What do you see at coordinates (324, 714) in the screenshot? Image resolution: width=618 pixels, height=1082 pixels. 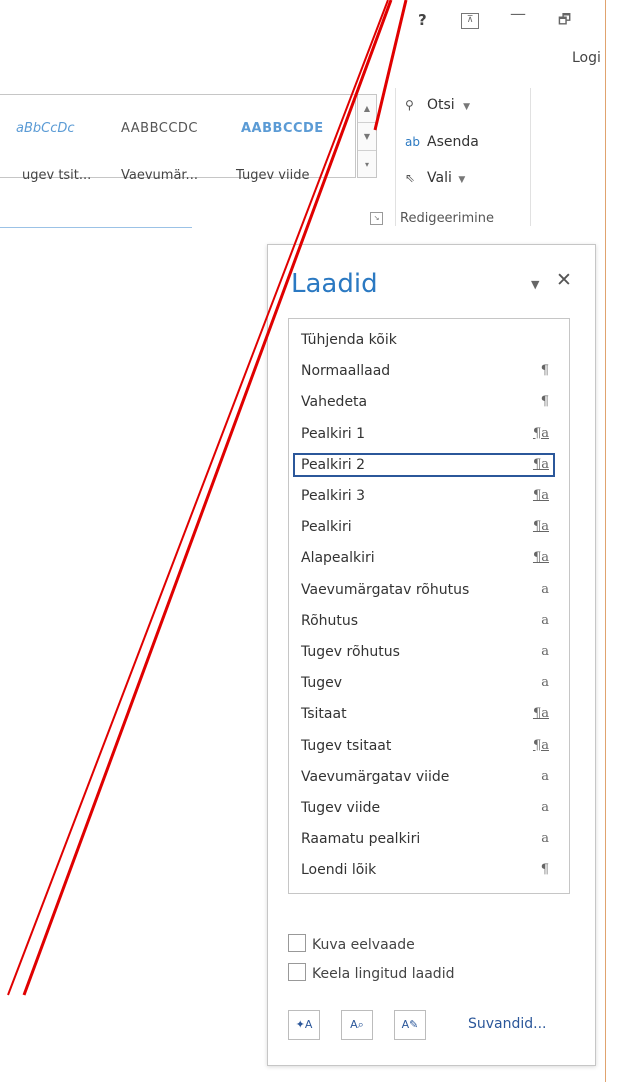 I see `style-item-label: Tsitaat` at bounding box center [324, 714].